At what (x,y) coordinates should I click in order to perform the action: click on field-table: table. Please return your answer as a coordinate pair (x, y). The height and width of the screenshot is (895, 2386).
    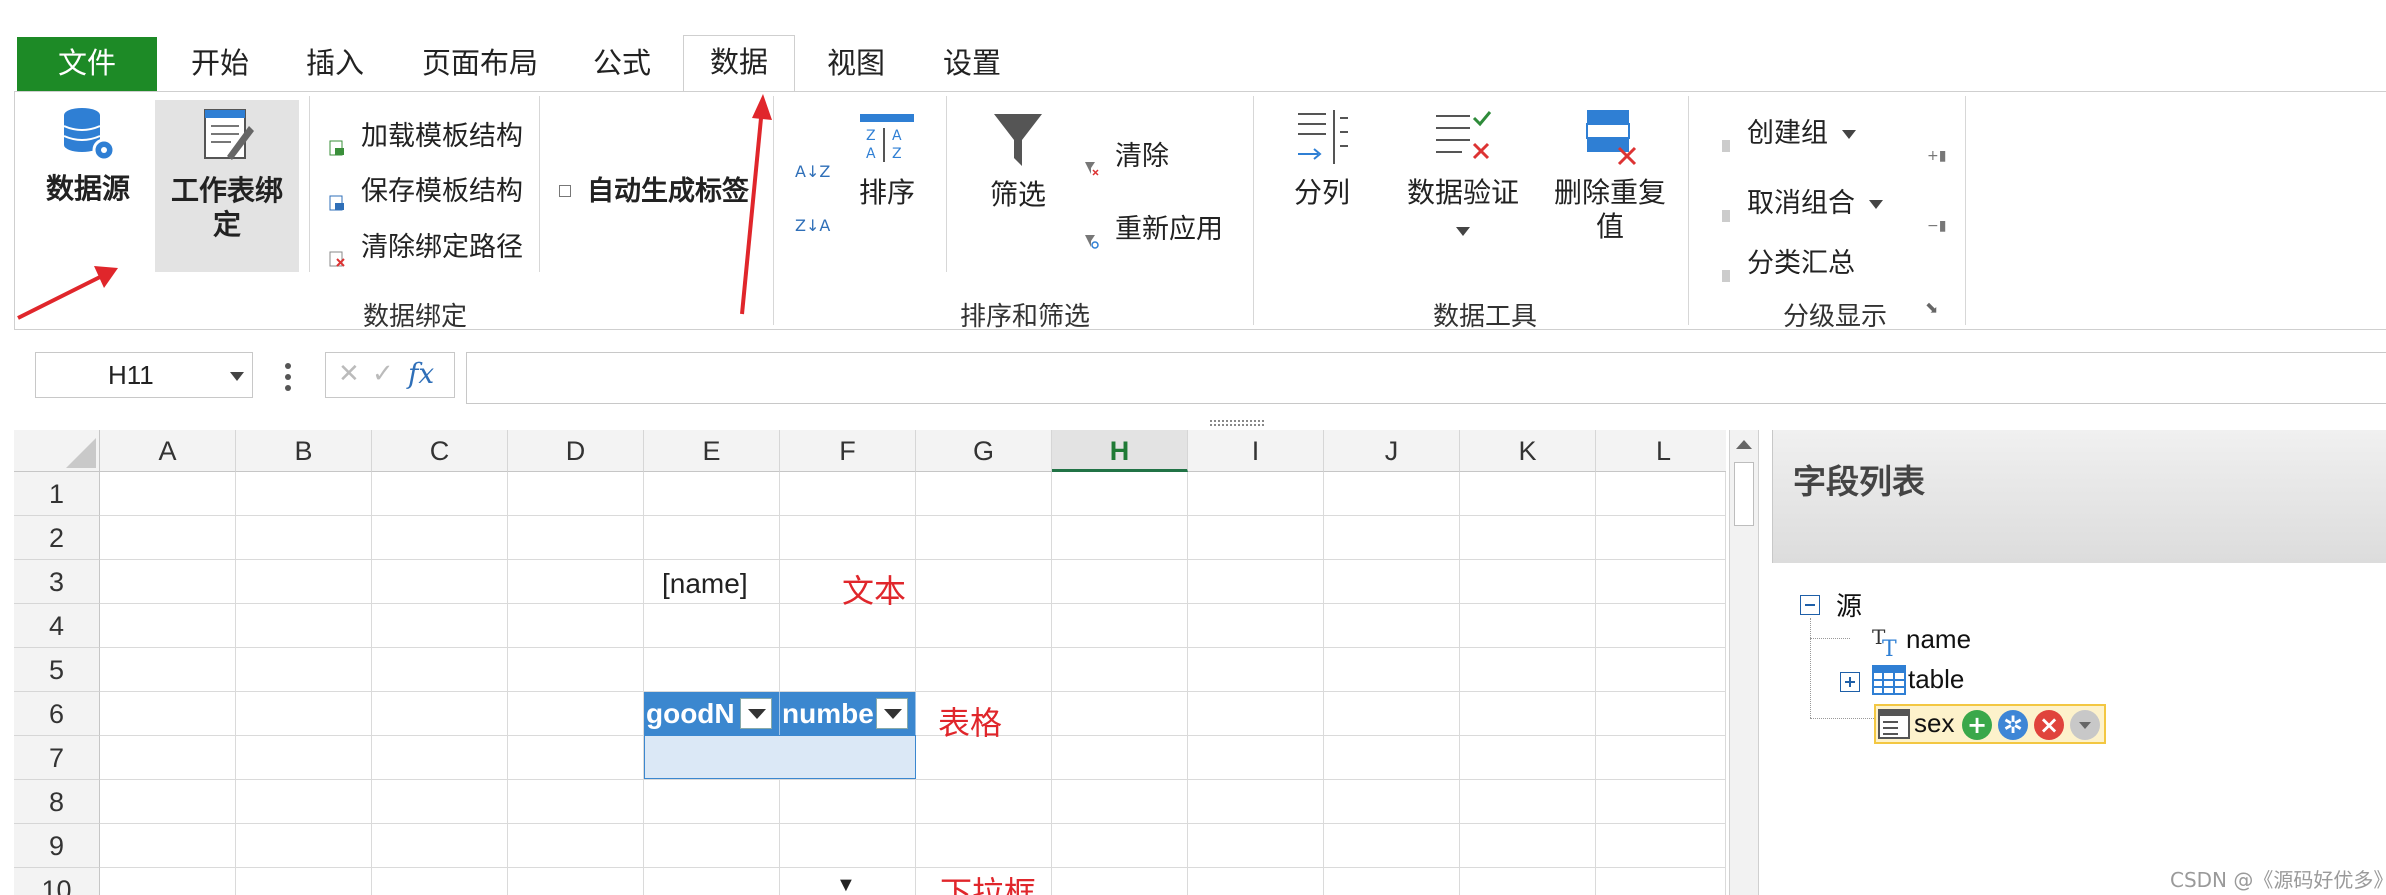
    Looking at the image, I should click on (1936, 679).